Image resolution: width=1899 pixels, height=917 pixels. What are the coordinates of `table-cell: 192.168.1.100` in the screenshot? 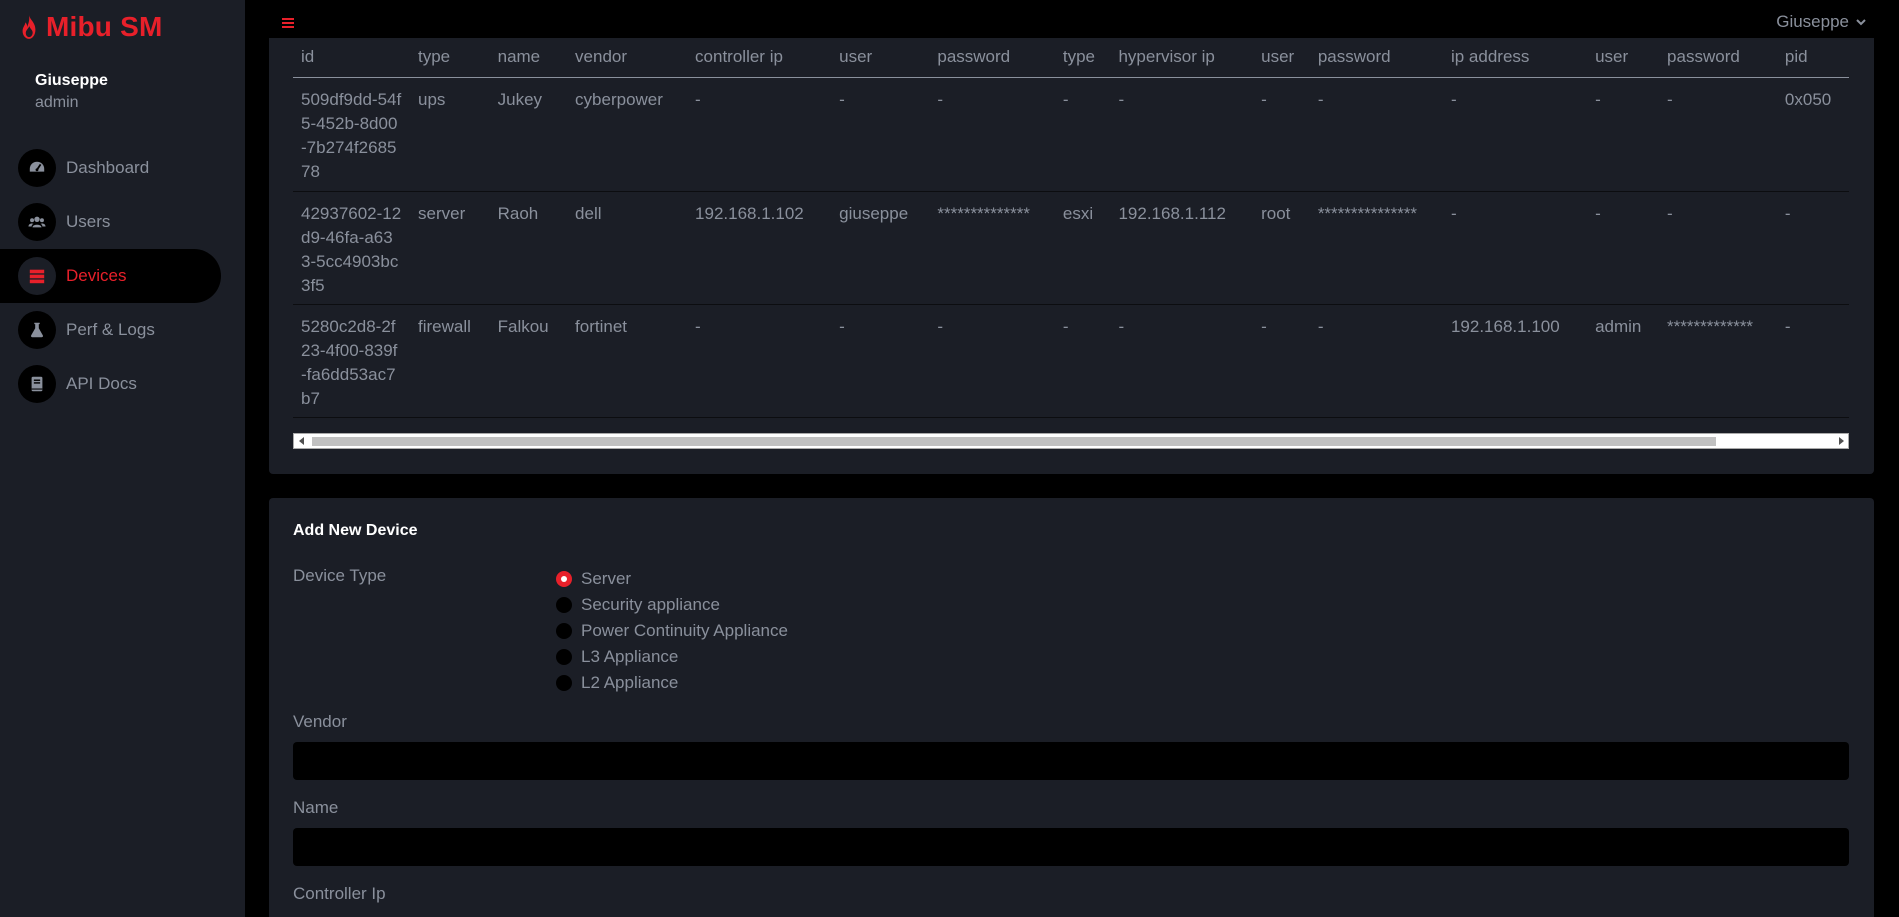 It's located at (1515, 361).